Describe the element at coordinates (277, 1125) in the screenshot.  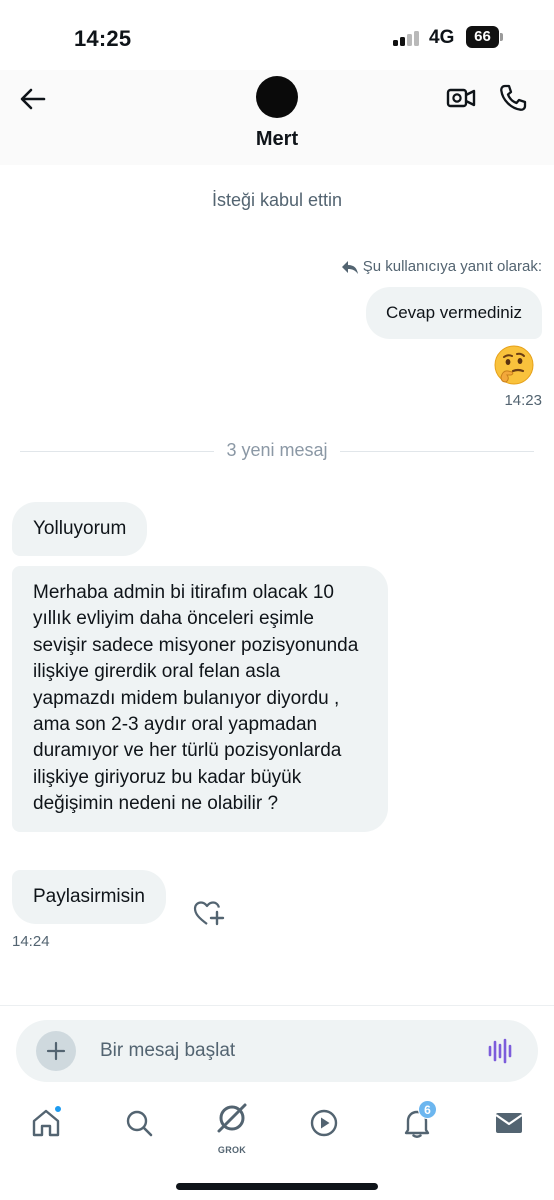
I see `bottom-navigation: GROK 6` at that location.